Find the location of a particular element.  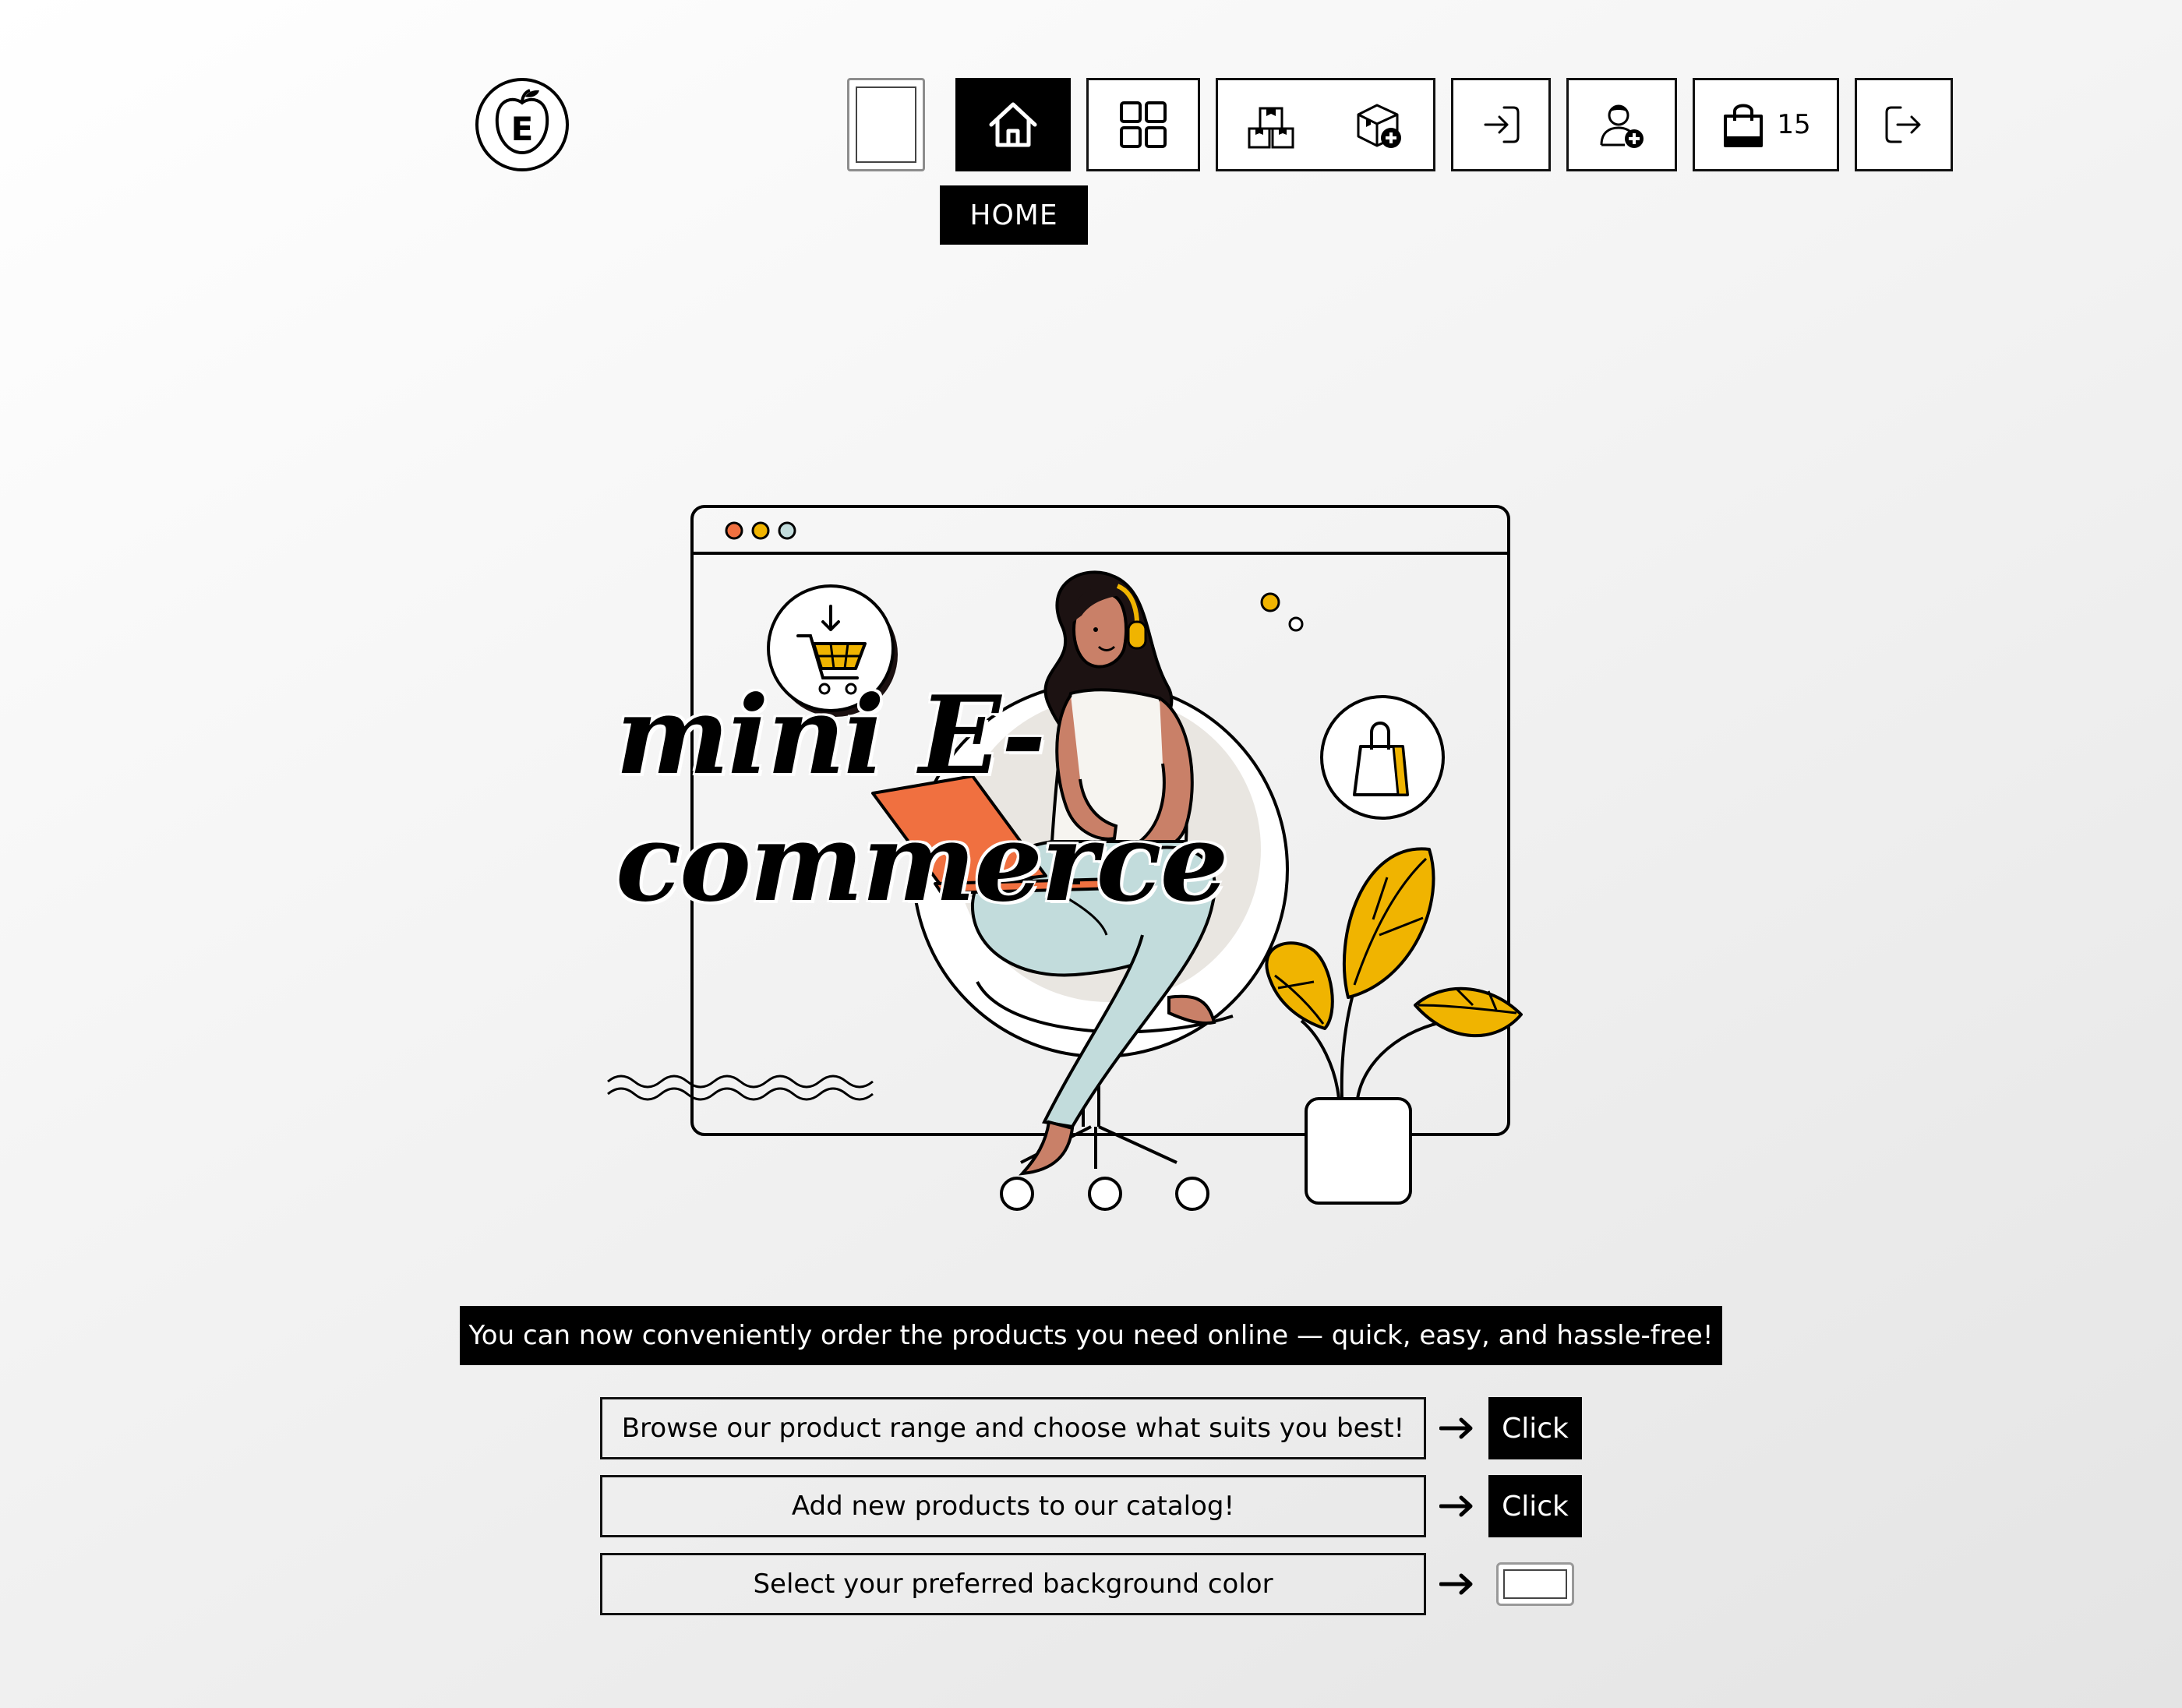

nav-catalog-button is located at coordinates (1143, 124).